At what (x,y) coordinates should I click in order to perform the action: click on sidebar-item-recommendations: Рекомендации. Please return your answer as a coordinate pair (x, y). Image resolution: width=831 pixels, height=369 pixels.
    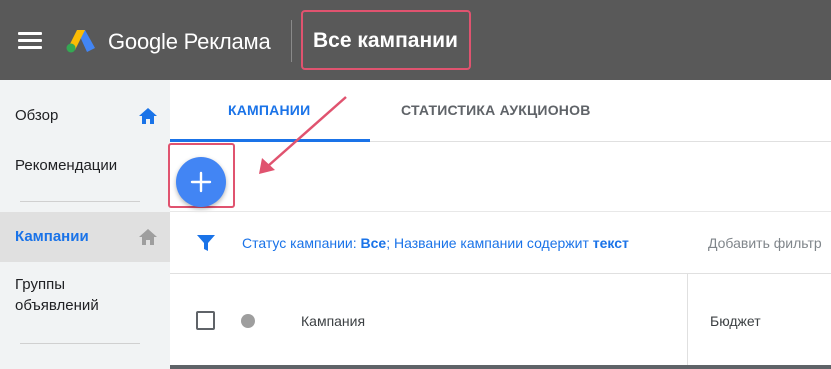
    Looking at the image, I should click on (85, 166).